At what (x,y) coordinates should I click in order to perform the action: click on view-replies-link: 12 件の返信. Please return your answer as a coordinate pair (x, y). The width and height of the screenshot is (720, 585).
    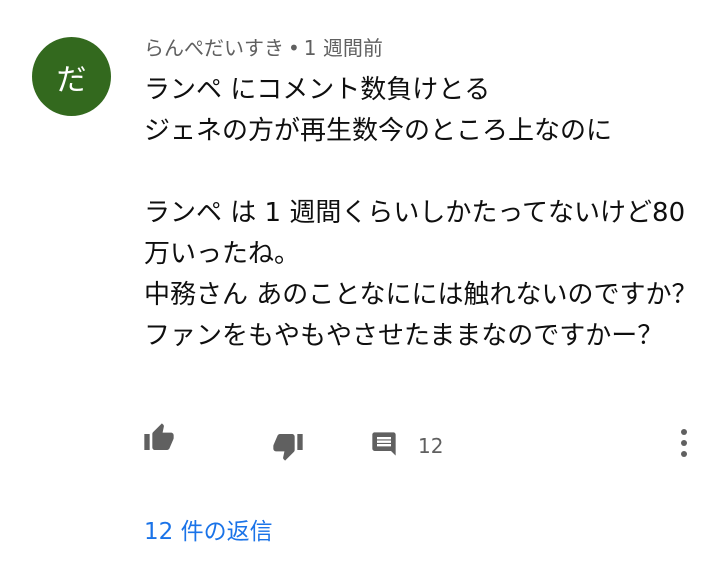
    Looking at the image, I should click on (208, 529).